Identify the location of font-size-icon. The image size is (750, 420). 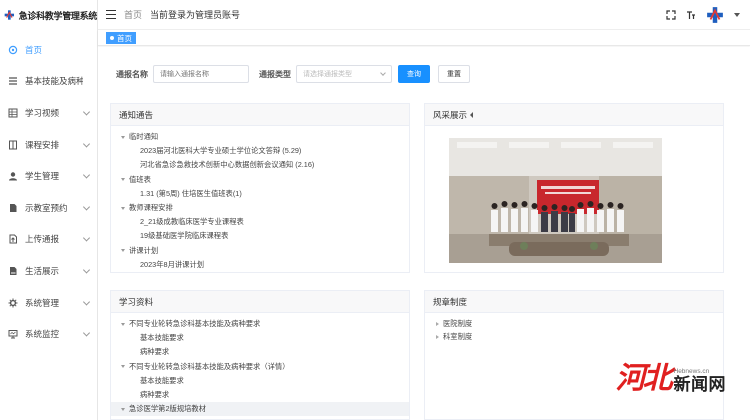
(691, 15).